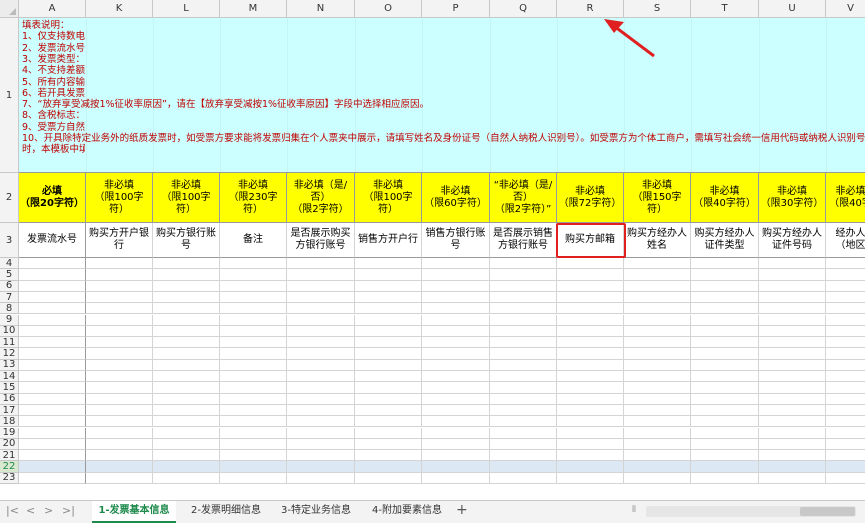  What do you see at coordinates (48, 510) in the screenshot?
I see `next-sheet-icon: >` at bounding box center [48, 510].